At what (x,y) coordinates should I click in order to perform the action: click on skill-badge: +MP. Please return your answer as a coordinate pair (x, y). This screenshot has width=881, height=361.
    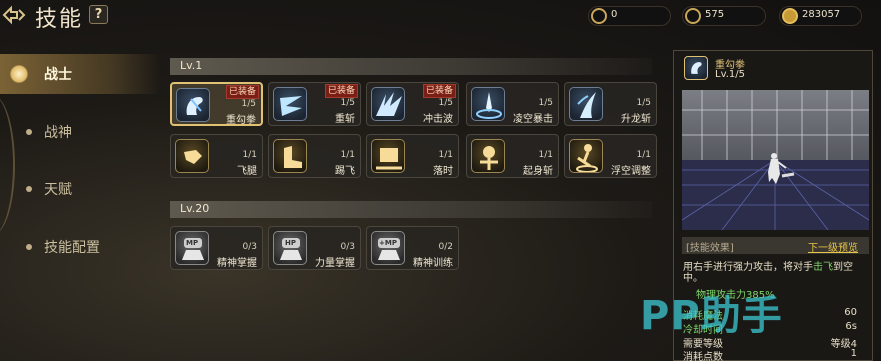
    Looking at the image, I should click on (388, 243).